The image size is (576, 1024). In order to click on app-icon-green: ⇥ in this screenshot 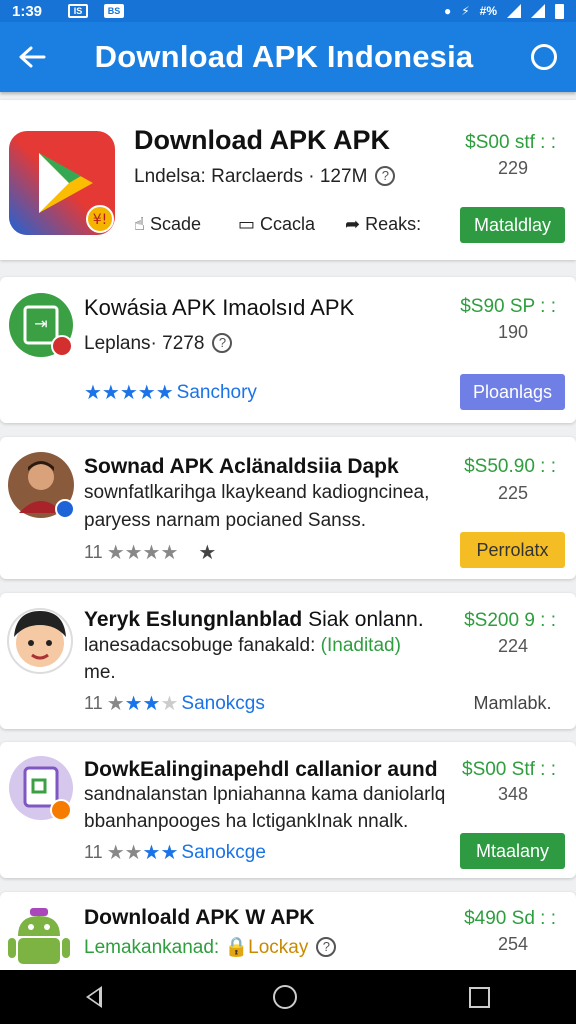, I will do `click(41, 325)`.